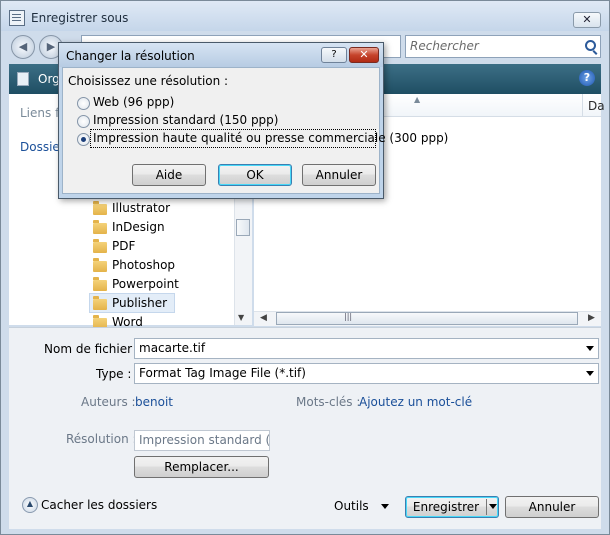 This screenshot has width=610, height=535. Describe the element at coordinates (83, 103) in the screenshot. I see `radio-web` at that location.